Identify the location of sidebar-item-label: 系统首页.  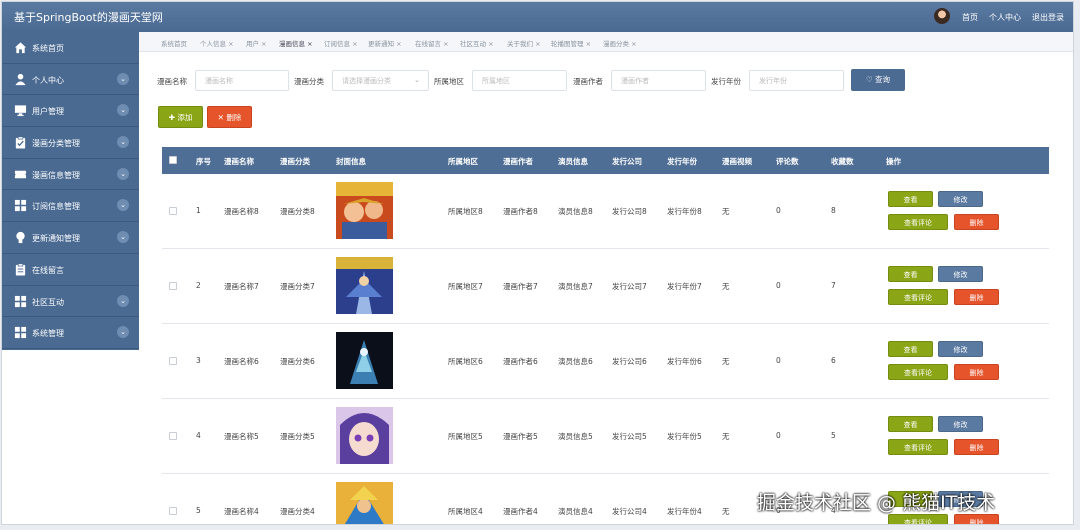
(48, 48).